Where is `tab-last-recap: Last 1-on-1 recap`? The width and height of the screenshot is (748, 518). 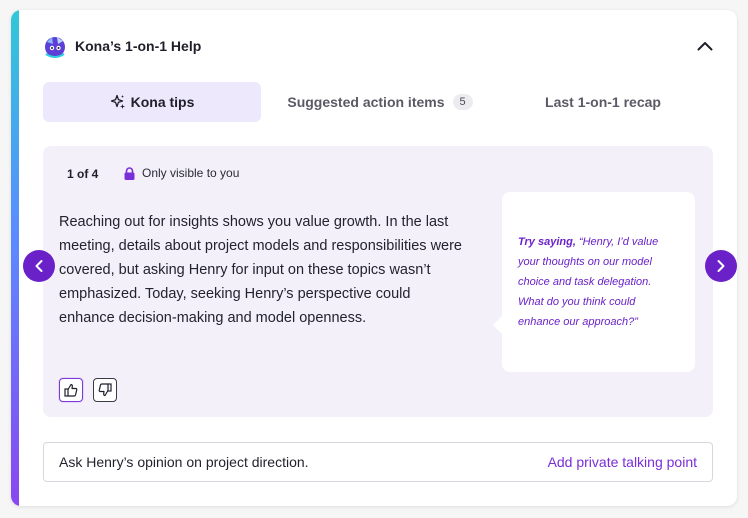 tab-last-recap: Last 1-on-1 recap is located at coordinates (603, 102).